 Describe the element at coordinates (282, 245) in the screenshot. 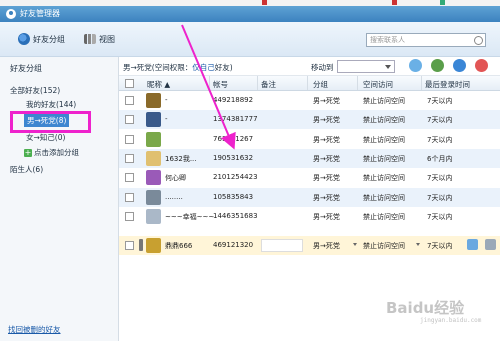

I see `remark-input` at that location.